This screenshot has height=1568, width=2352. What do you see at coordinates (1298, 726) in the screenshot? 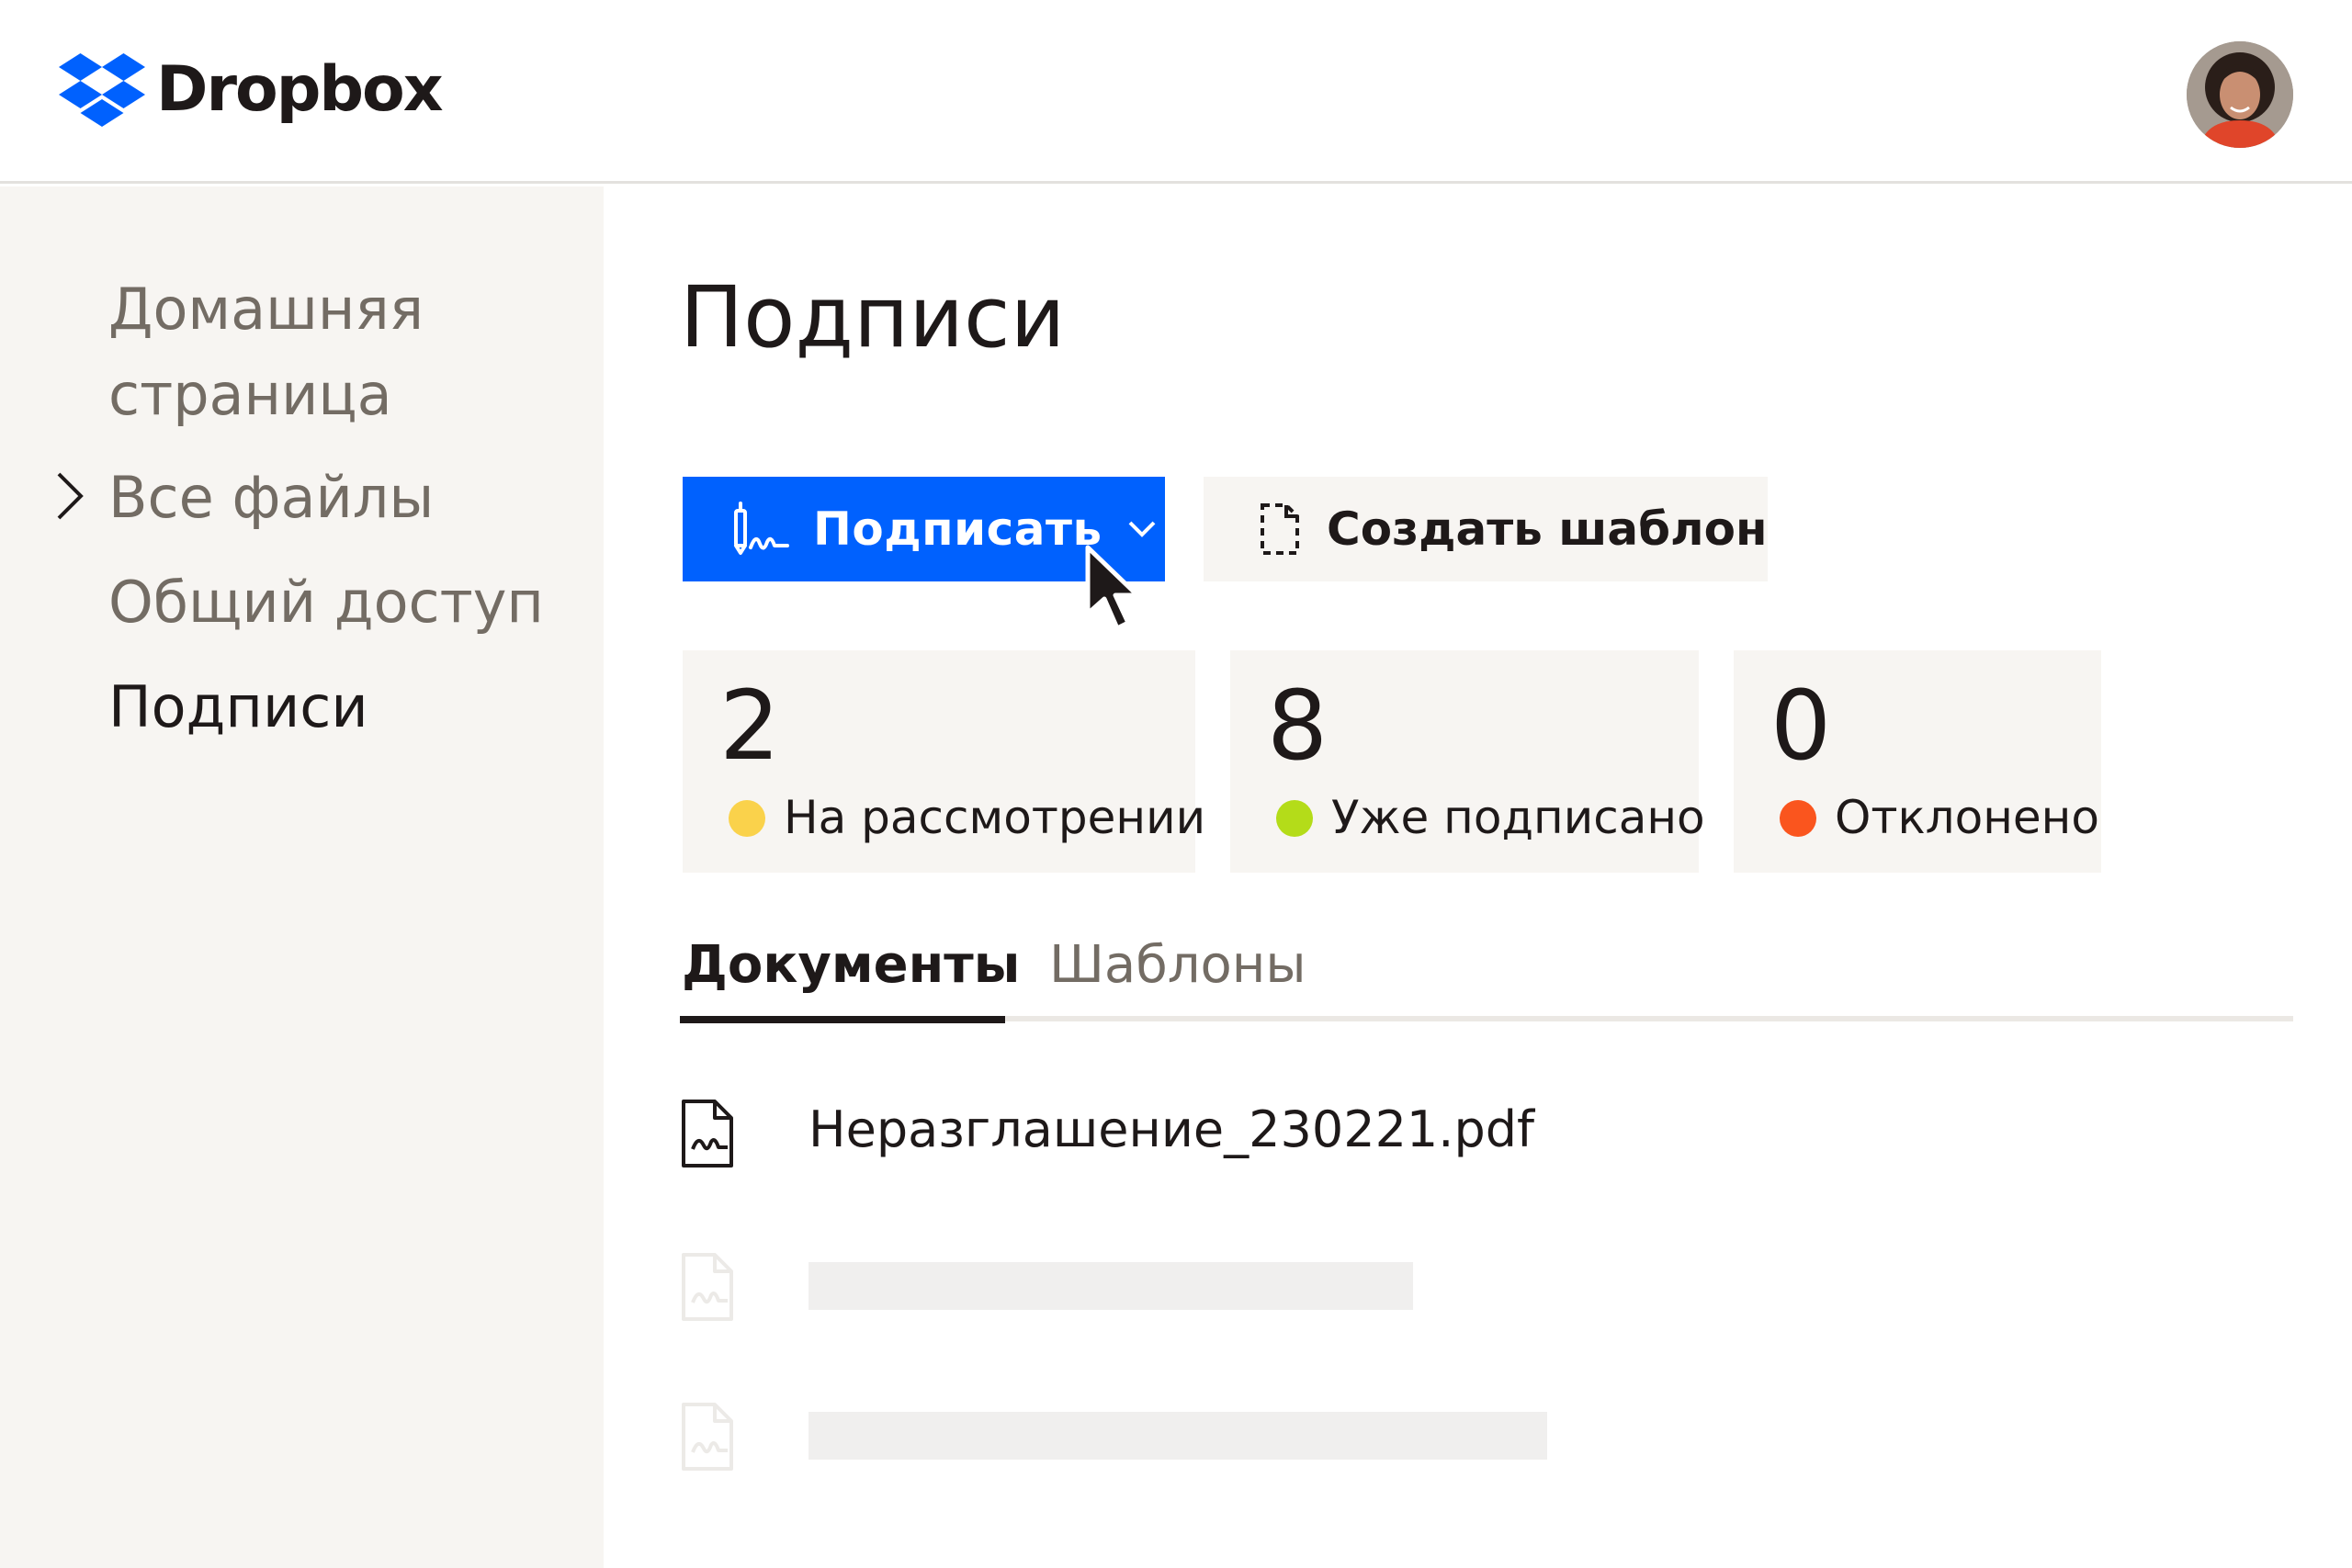
I see `stat-count: 8` at bounding box center [1298, 726].